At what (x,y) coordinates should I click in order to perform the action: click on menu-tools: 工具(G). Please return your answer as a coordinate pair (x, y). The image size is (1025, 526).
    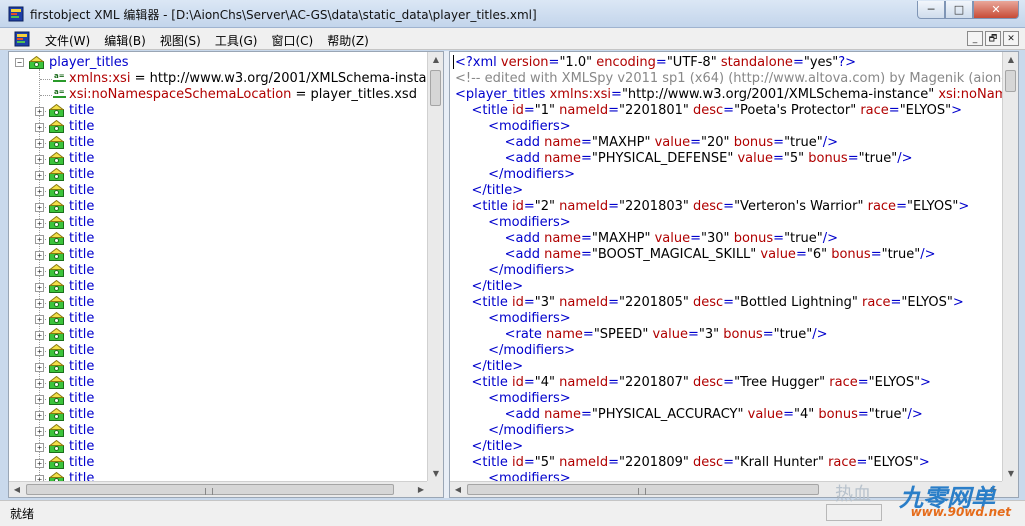
    Looking at the image, I should click on (236, 40).